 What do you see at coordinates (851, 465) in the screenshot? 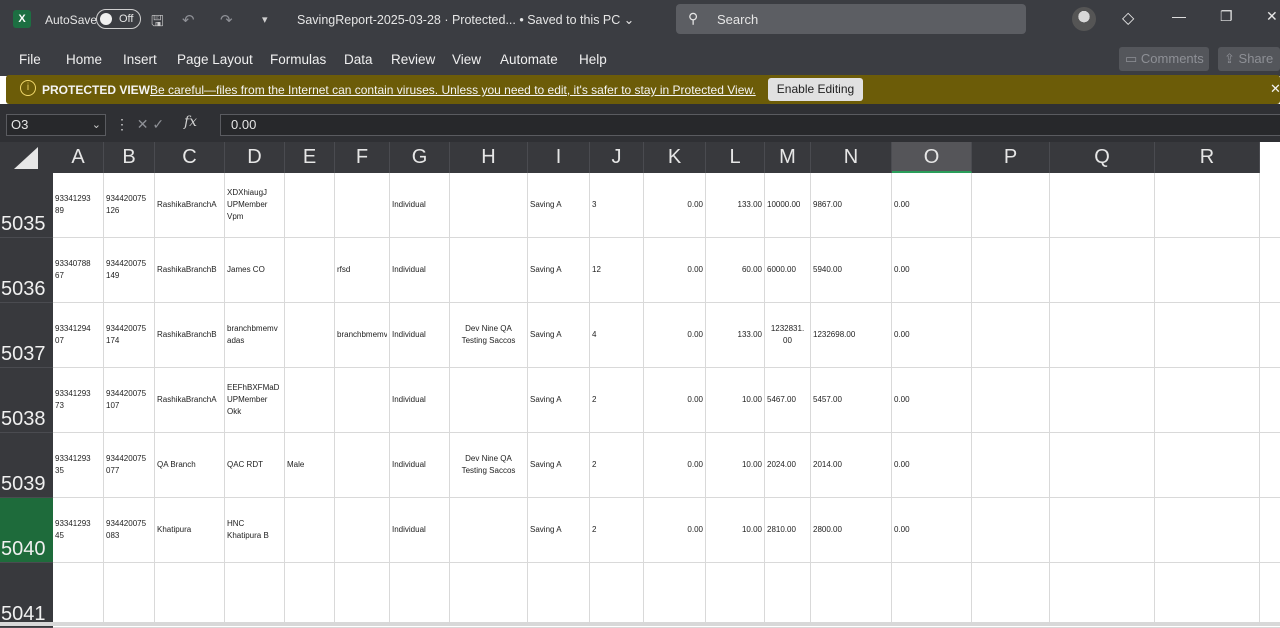
I see `cell-n5039: 2014.00` at bounding box center [851, 465].